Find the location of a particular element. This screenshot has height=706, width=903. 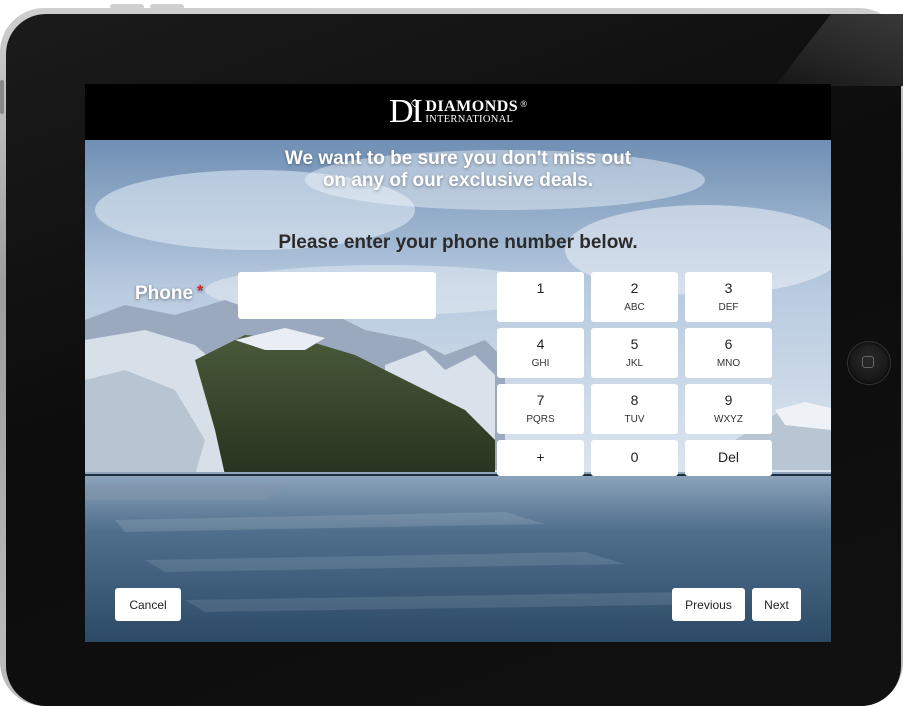

keypad-key-9: 9 WXYZ is located at coordinates (728, 409).